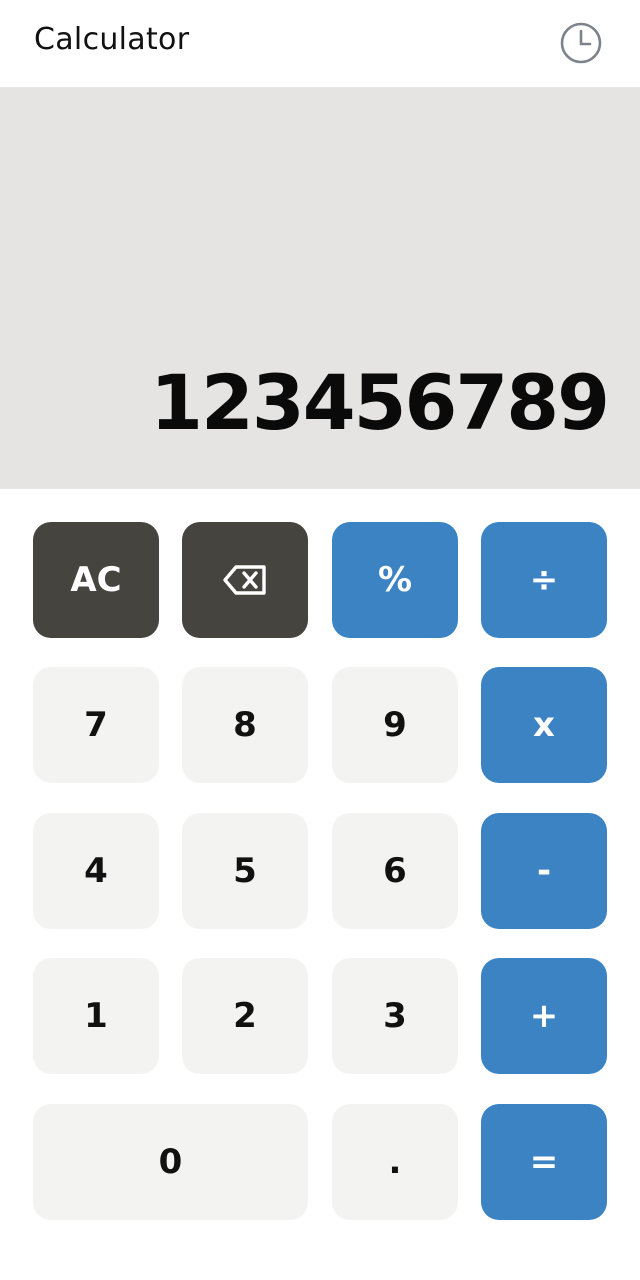  I want to click on clock-icon, so click(581, 43).